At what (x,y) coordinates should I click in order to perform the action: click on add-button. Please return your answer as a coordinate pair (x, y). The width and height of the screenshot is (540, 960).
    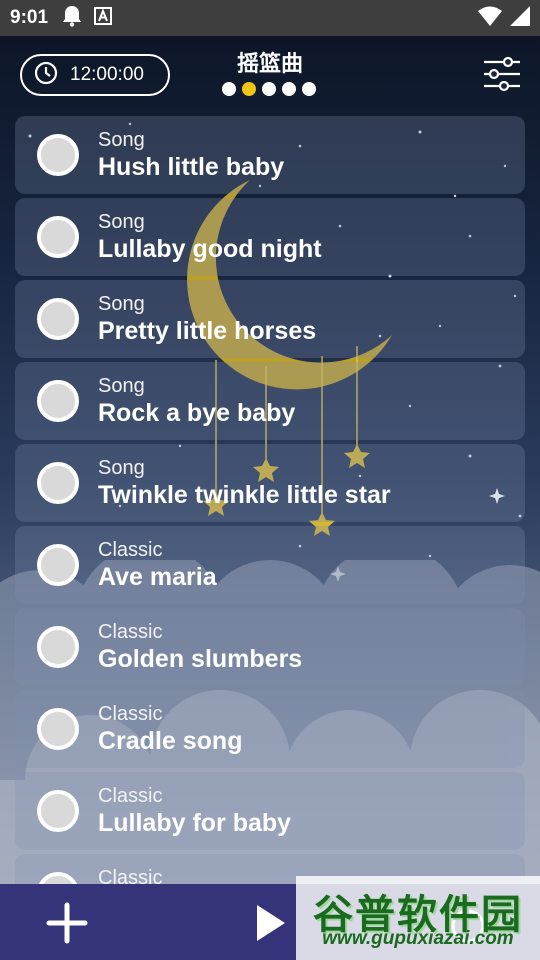
    Looking at the image, I should click on (67, 923).